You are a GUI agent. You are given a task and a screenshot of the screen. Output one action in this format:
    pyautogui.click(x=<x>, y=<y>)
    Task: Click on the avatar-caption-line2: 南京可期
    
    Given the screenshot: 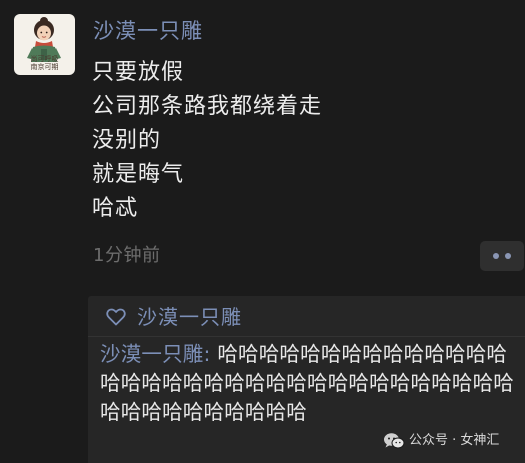 What is the action you would take?
    pyautogui.click(x=44, y=67)
    